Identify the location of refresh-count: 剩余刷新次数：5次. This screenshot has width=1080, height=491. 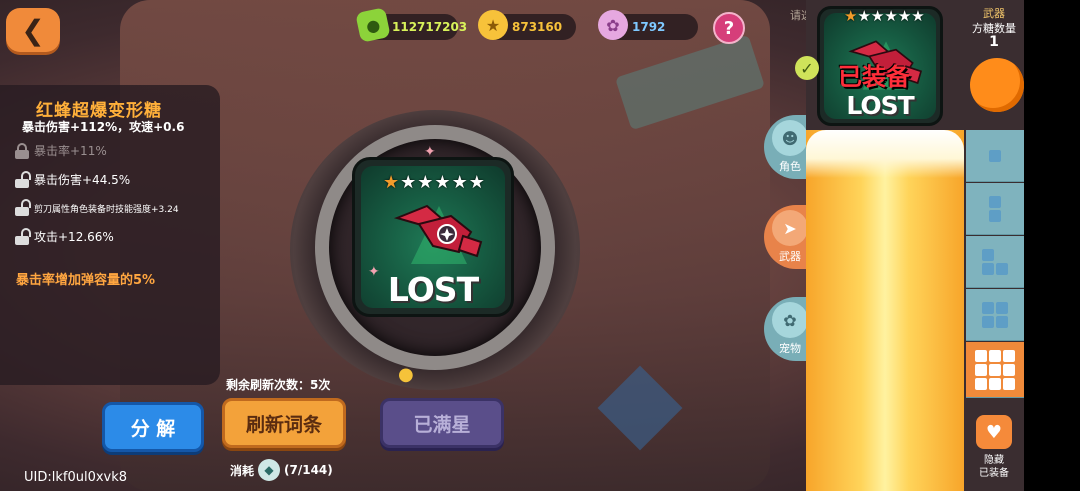
(278, 385).